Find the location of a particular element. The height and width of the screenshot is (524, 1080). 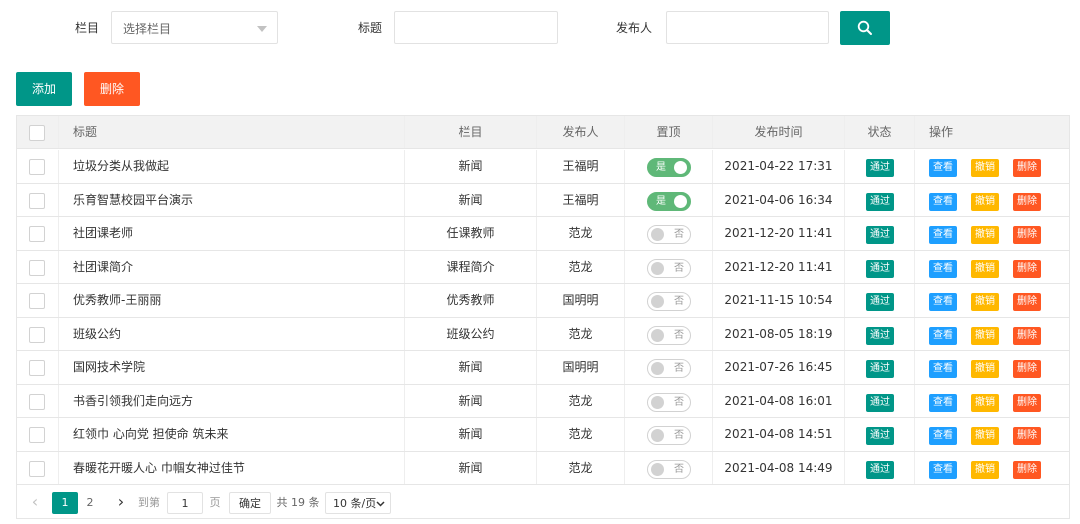

page-size-select: 10 条/页 is located at coordinates (358, 503).